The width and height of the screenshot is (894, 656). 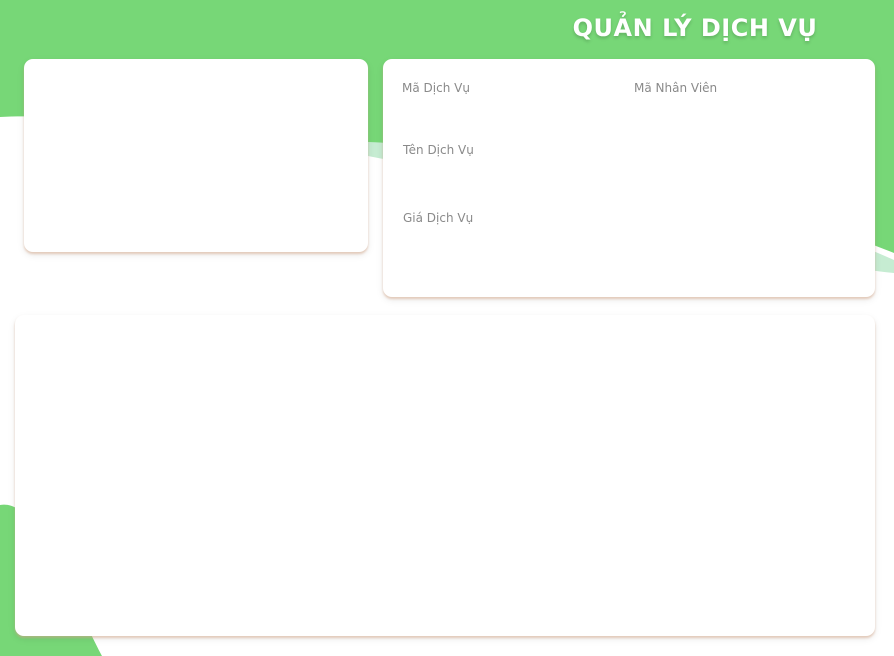 I want to click on employee-id-label: Mã Nhân Viên, so click(x=676, y=88).